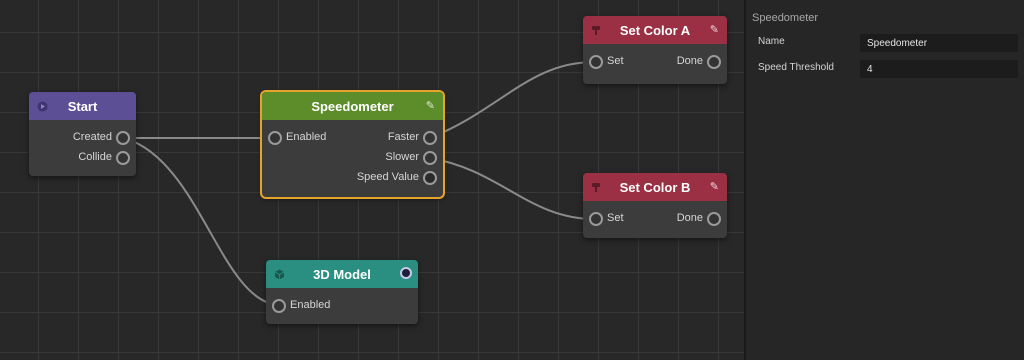  What do you see at coordinates (42, 106) in the screenshot?
I see `play-circle-icon` at bounding box center [42, 106].